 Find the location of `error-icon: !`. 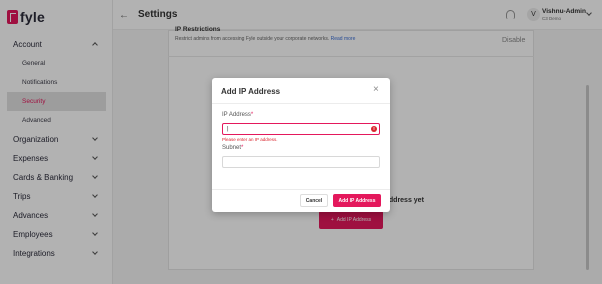

error-icon: ! is located at coordinates (374, 129).